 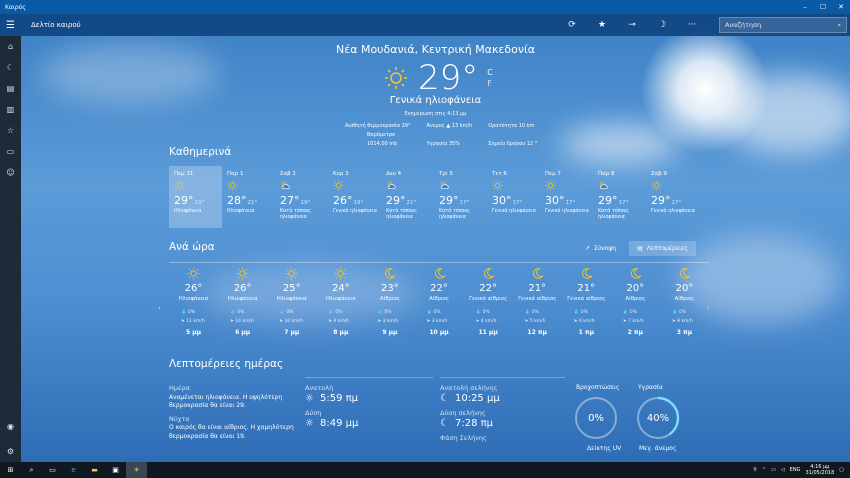 What do you see at coordinates (606, 174) in the screenshot?
I see `day-name: Παρ 8` at bounding box center [606, 174].